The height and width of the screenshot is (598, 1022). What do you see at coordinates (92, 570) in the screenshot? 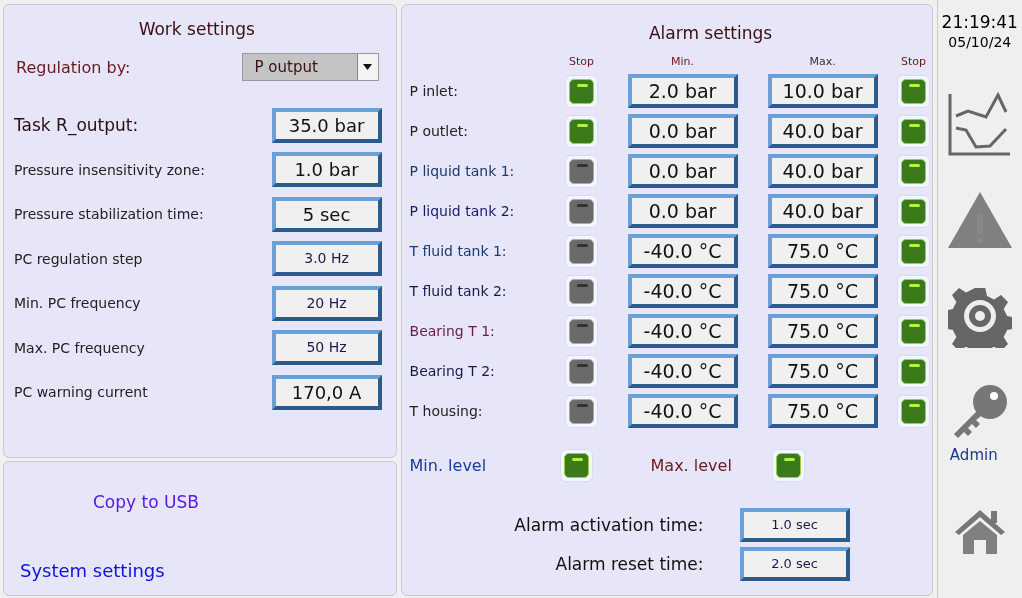
I see `system-settings-link: System settings` at bounding box center [92, 570].